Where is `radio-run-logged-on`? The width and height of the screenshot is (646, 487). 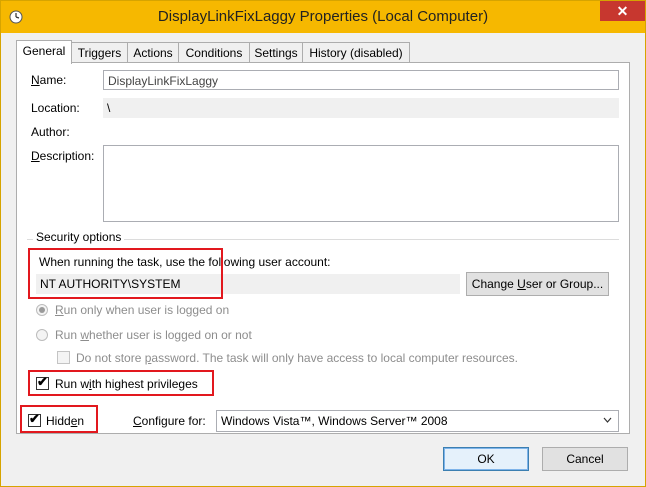
radio-run-logged-on is located at coordinates (42, 310).